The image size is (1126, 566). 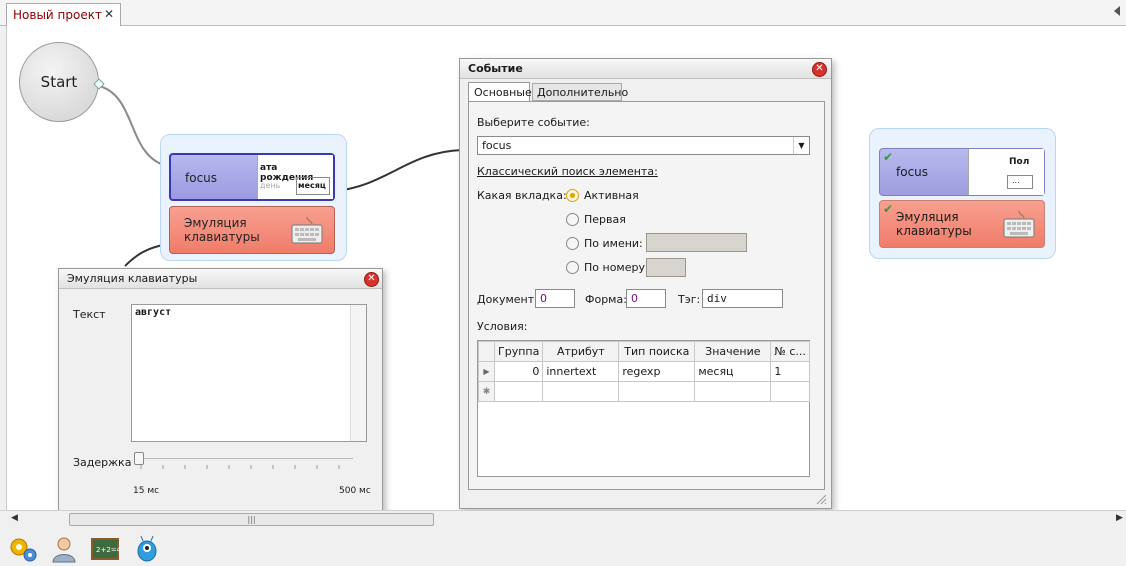 What do you see at coordinates (252, 177) in the screenshot?
I see `action-focus-1: focus ата рождения день месяц` at bounding box center [252, 177].